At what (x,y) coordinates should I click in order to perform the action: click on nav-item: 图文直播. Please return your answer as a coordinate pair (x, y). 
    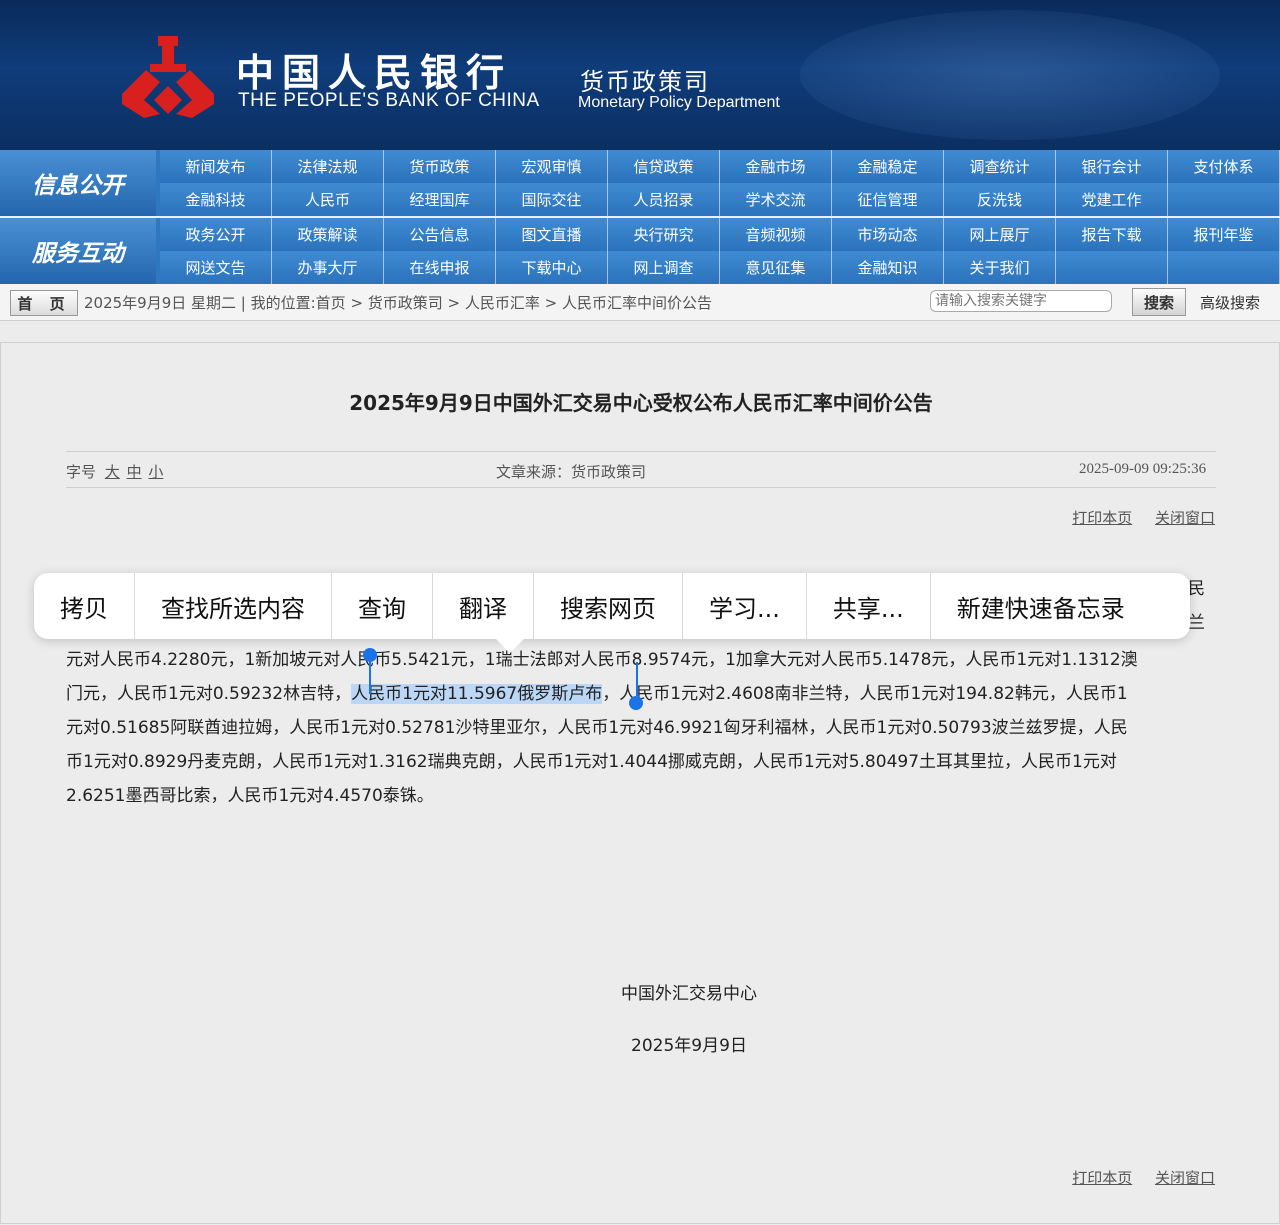
    Looking at the image, I should click on (552, 234).